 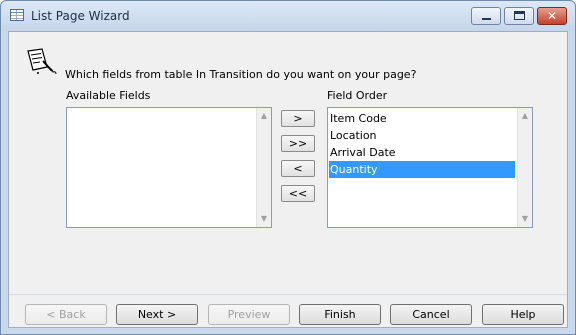 What do you see at coordinates (288, 16) in the screenshot?
I see `title-bar: List Page Wizard ✕` at bounding box center [288, 16].